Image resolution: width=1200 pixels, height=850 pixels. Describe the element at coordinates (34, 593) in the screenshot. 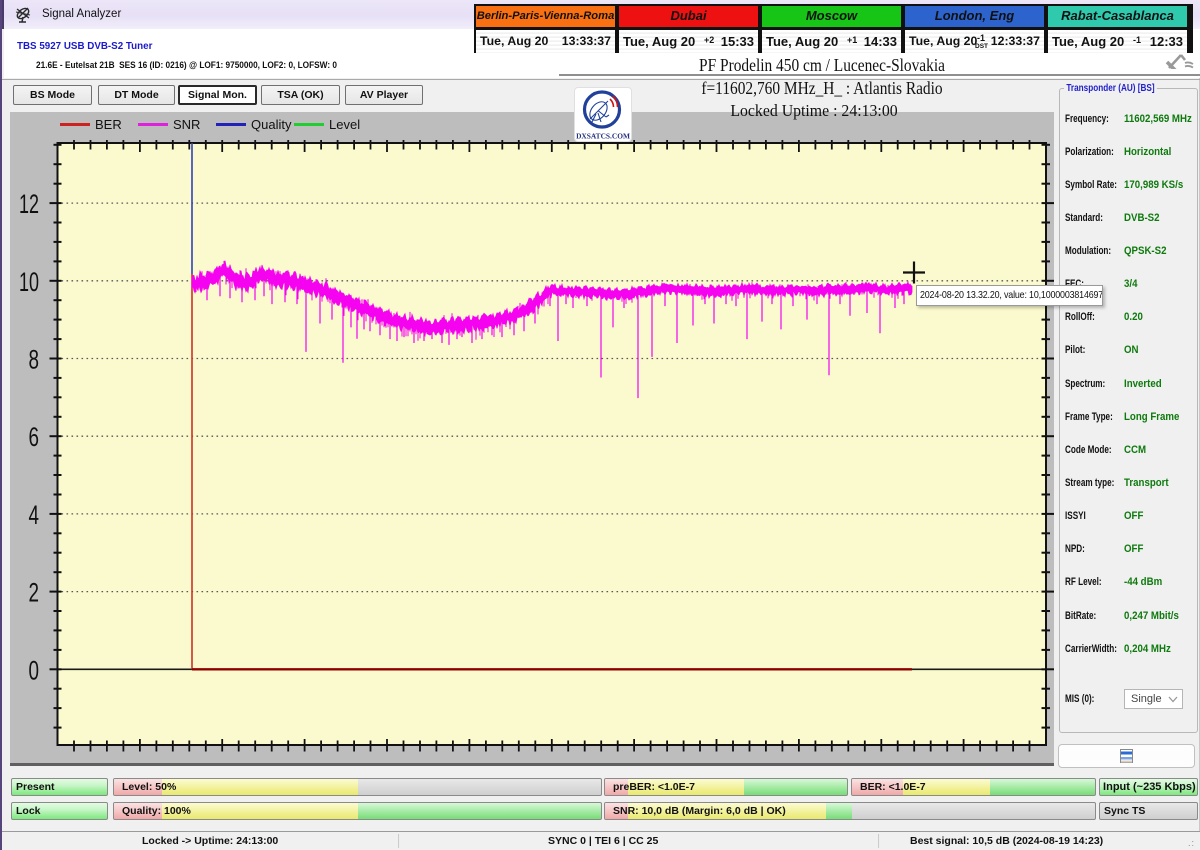

I see `svg-text: 2` at that location.